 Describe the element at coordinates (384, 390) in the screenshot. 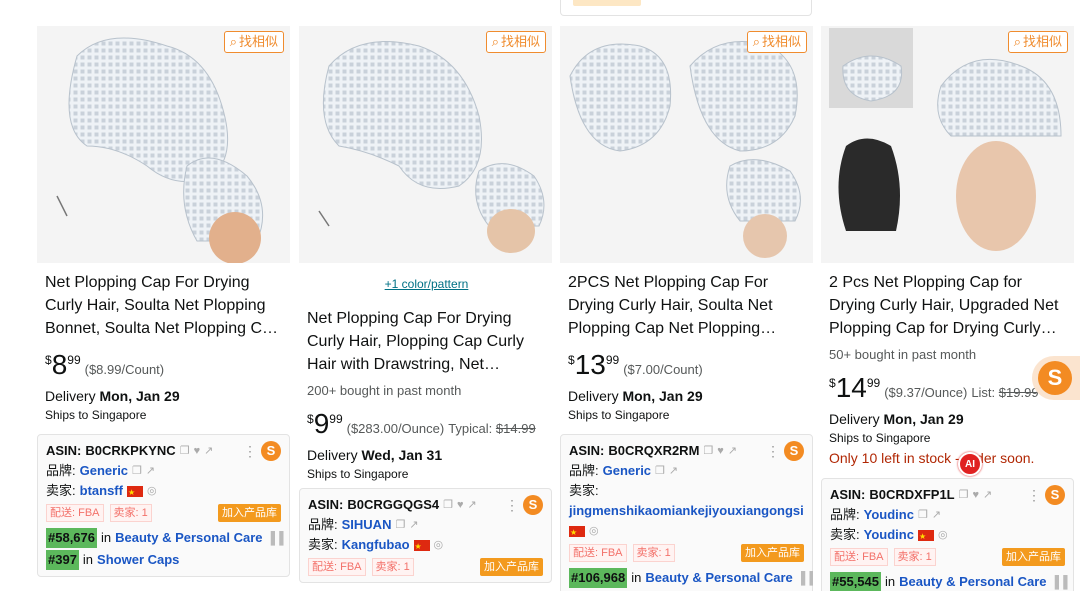

I see `bought-count: 200+ bought in past month` at that location.